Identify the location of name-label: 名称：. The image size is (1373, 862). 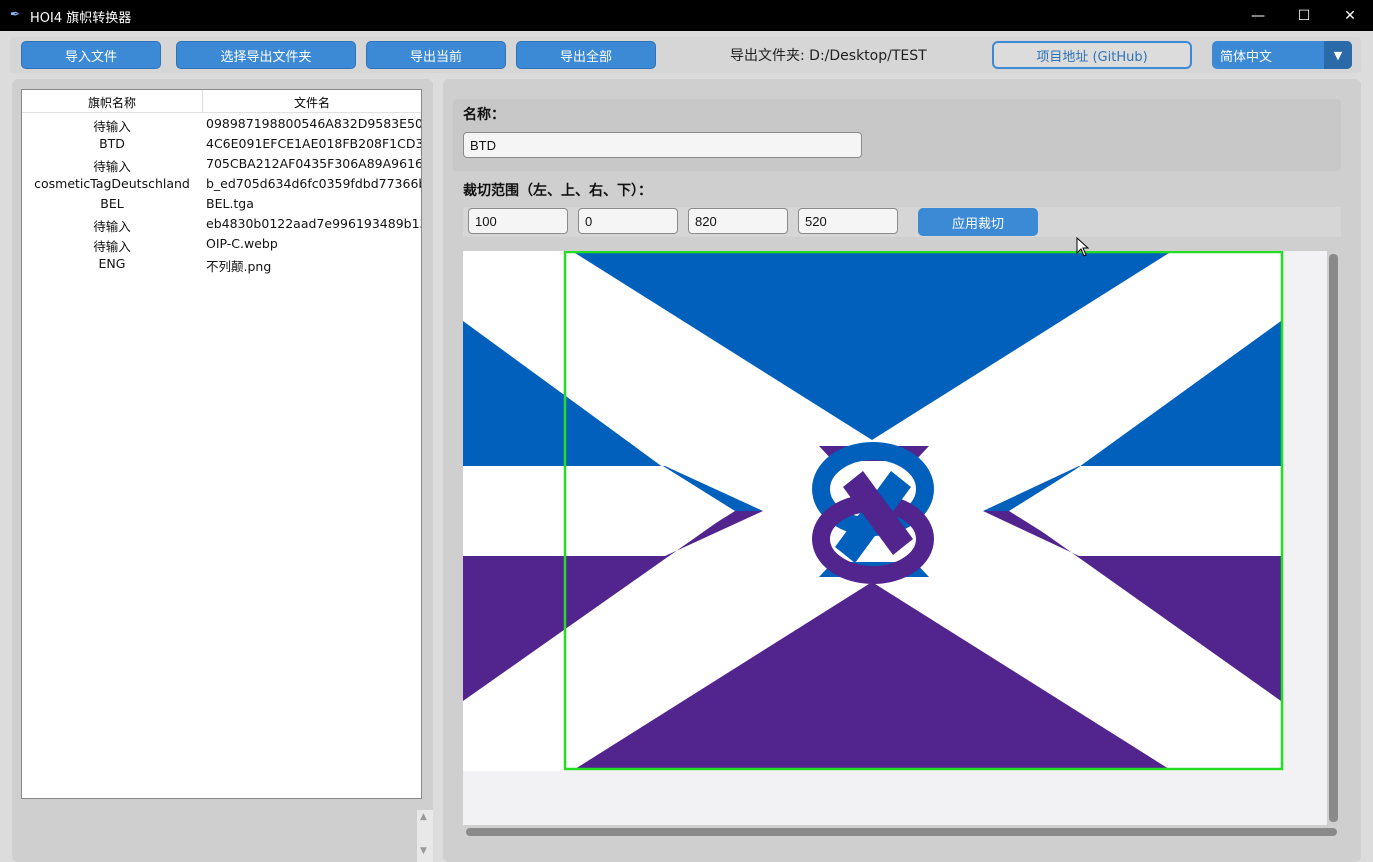
(484, 115).